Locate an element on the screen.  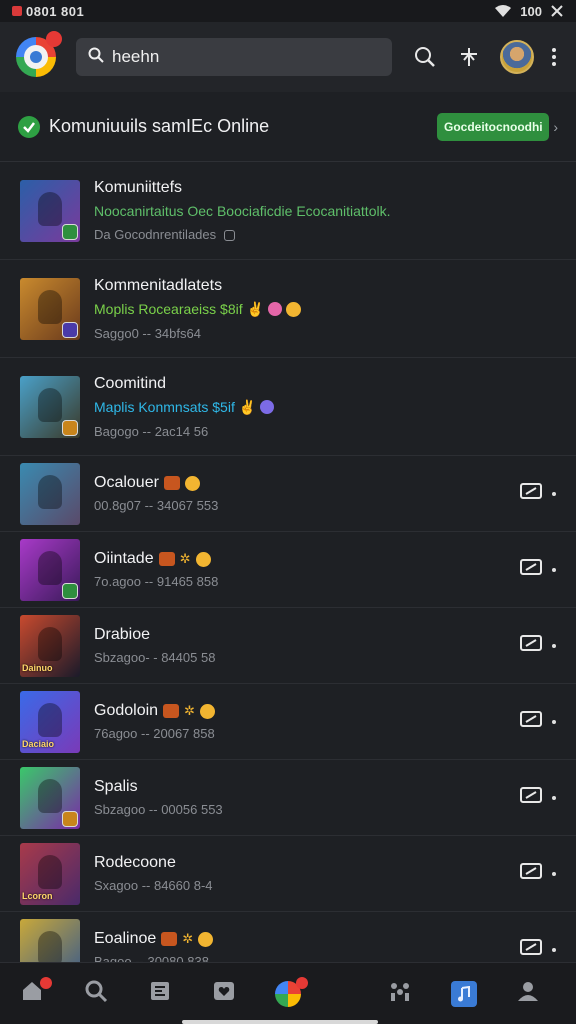
nav-app-home is located at coordinates (288, 994).